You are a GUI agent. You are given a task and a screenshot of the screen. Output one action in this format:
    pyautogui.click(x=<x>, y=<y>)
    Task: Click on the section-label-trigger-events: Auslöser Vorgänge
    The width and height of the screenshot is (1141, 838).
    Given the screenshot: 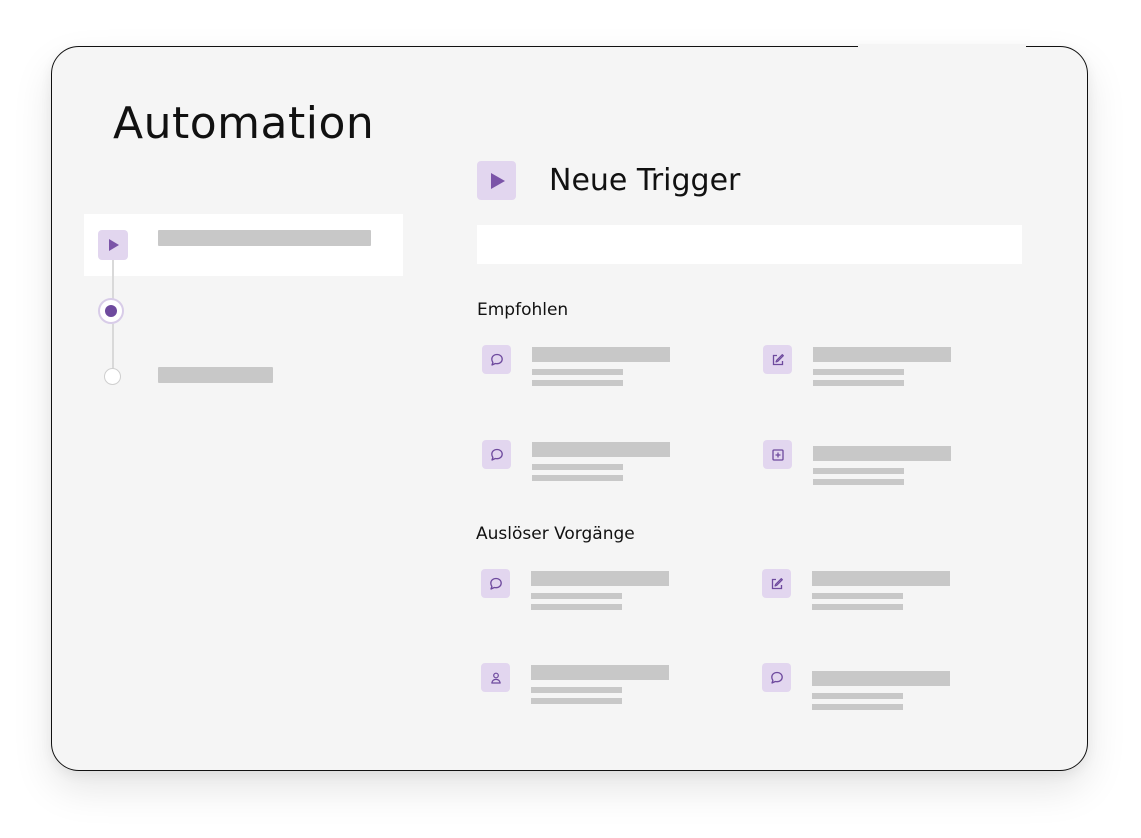 What is the action you would take?
    pyautogui.click(x=555, y=534)
    